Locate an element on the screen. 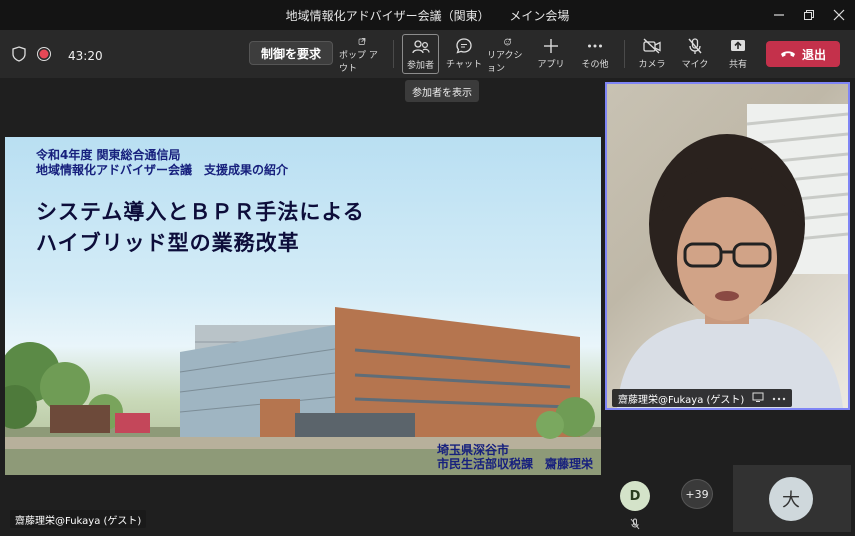 This screenshot has height=536, width=855. meeting-title: 地域情報化アドバイザー会議（関東） is located at coordinates (387, 16).